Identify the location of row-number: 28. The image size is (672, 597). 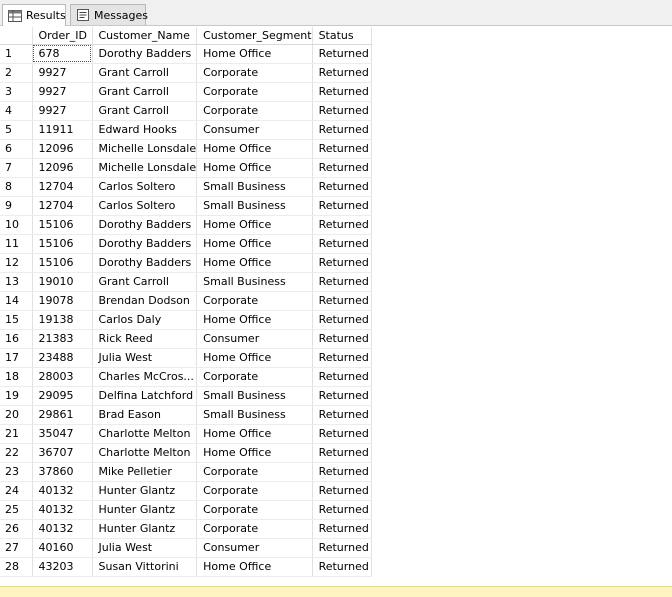
(16, 567).